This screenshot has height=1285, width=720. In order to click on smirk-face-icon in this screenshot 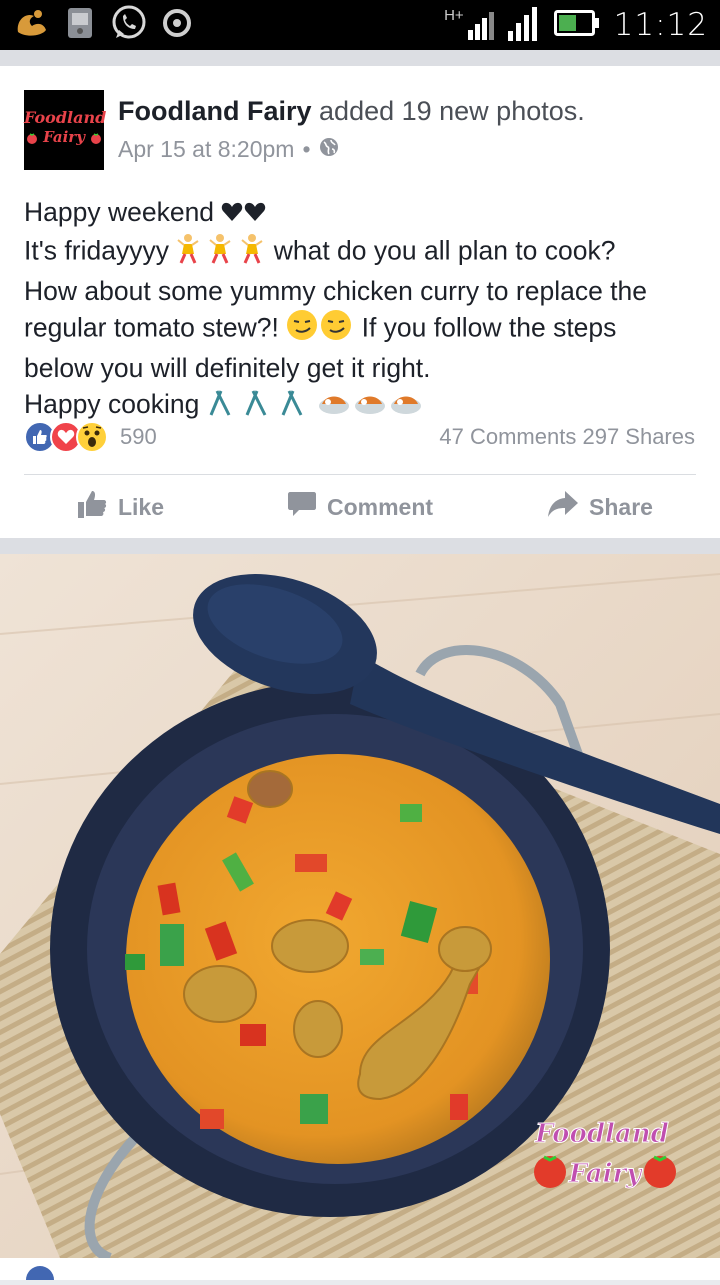, I will do `click(320, 329)`.